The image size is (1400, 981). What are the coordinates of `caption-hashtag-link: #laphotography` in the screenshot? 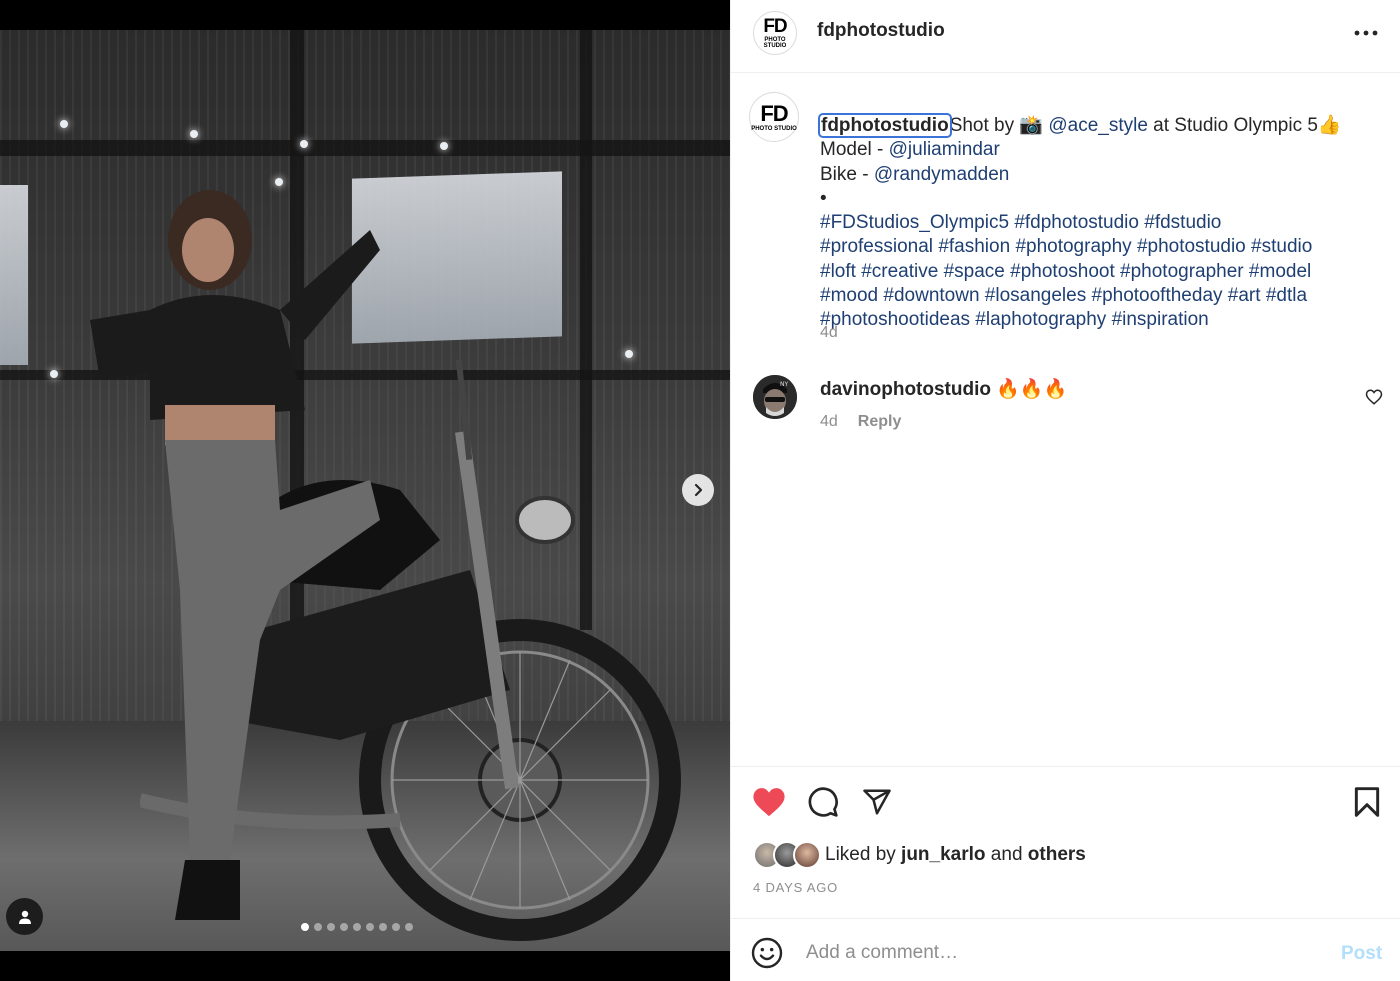 It's located at (1040, 319).